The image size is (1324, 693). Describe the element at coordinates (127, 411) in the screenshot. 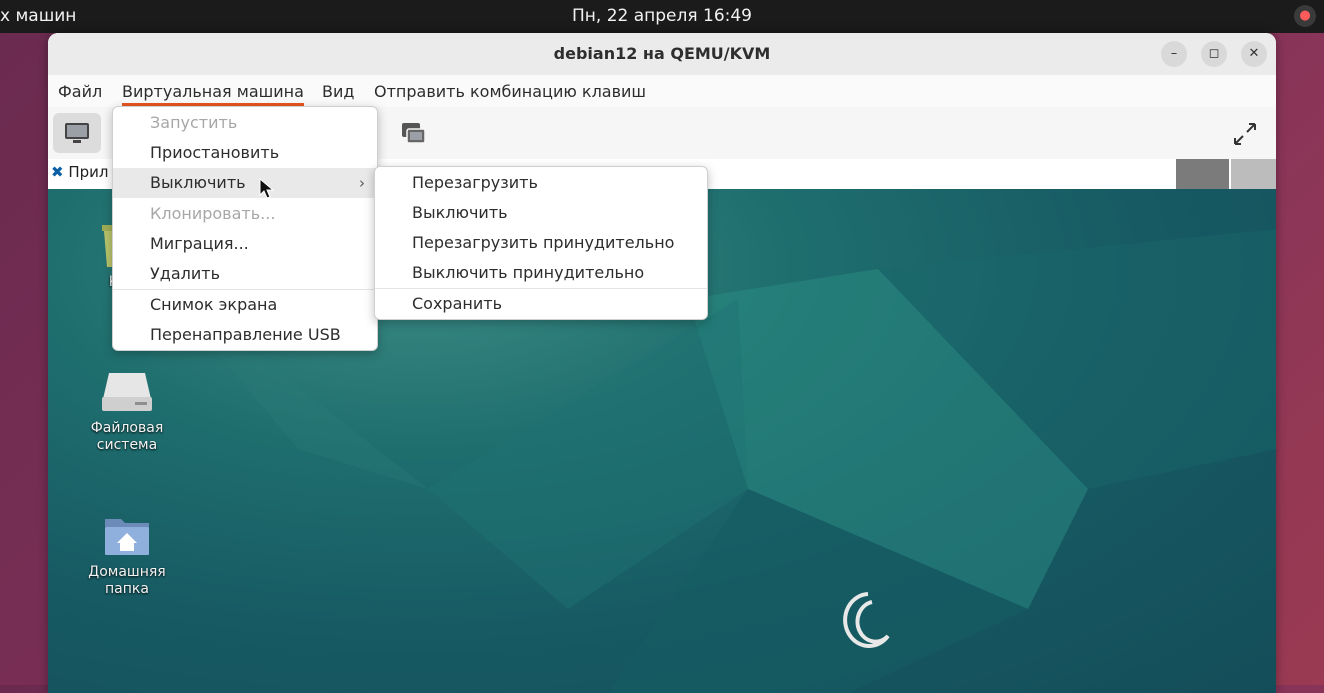

I see `desktop-filesystem: Файловая система` at that location.